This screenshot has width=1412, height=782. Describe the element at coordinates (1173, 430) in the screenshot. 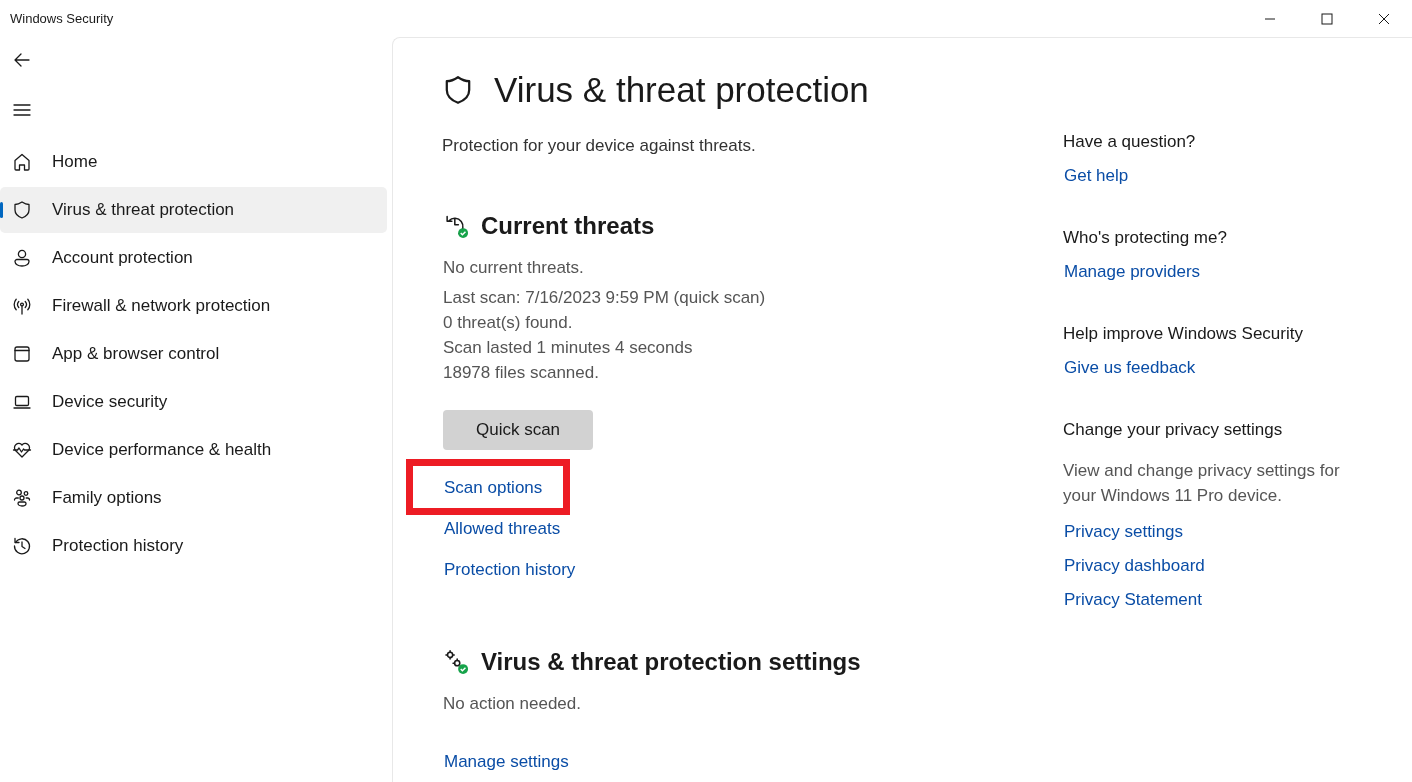

I see `help-heading: Change your privacy settings` at that location.